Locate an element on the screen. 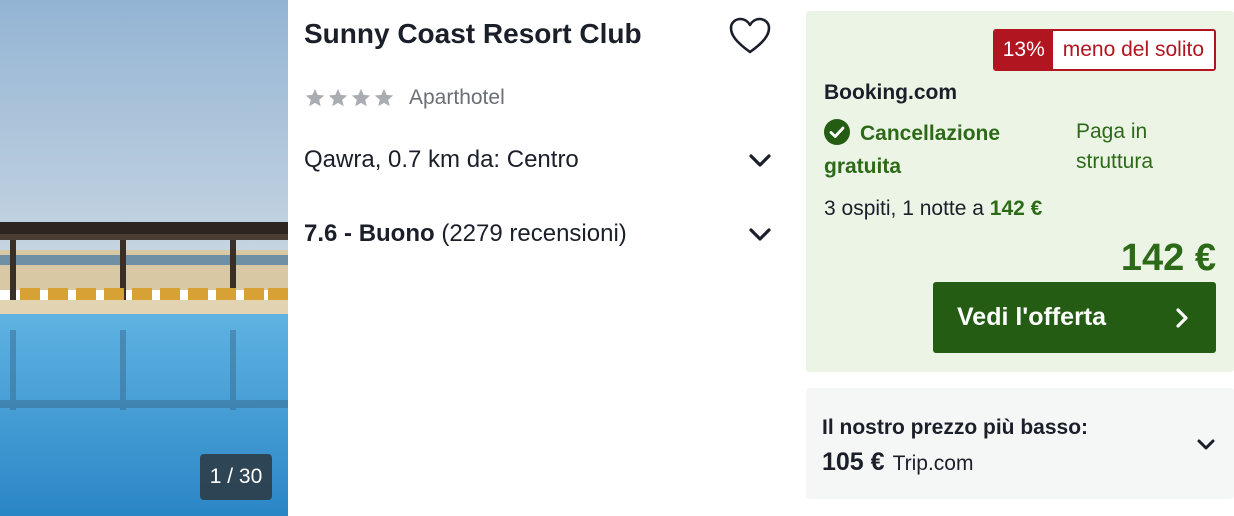 The image size is (1234, 516). guests-price: 142 € is located at coordinates (1016, 208).